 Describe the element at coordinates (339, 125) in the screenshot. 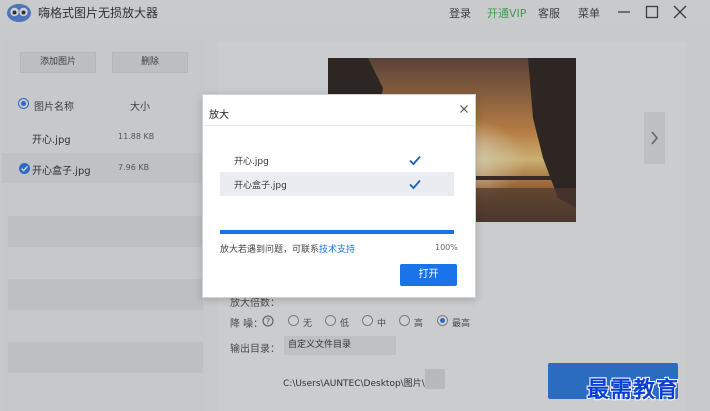

I see `dialog-divider` at that location.